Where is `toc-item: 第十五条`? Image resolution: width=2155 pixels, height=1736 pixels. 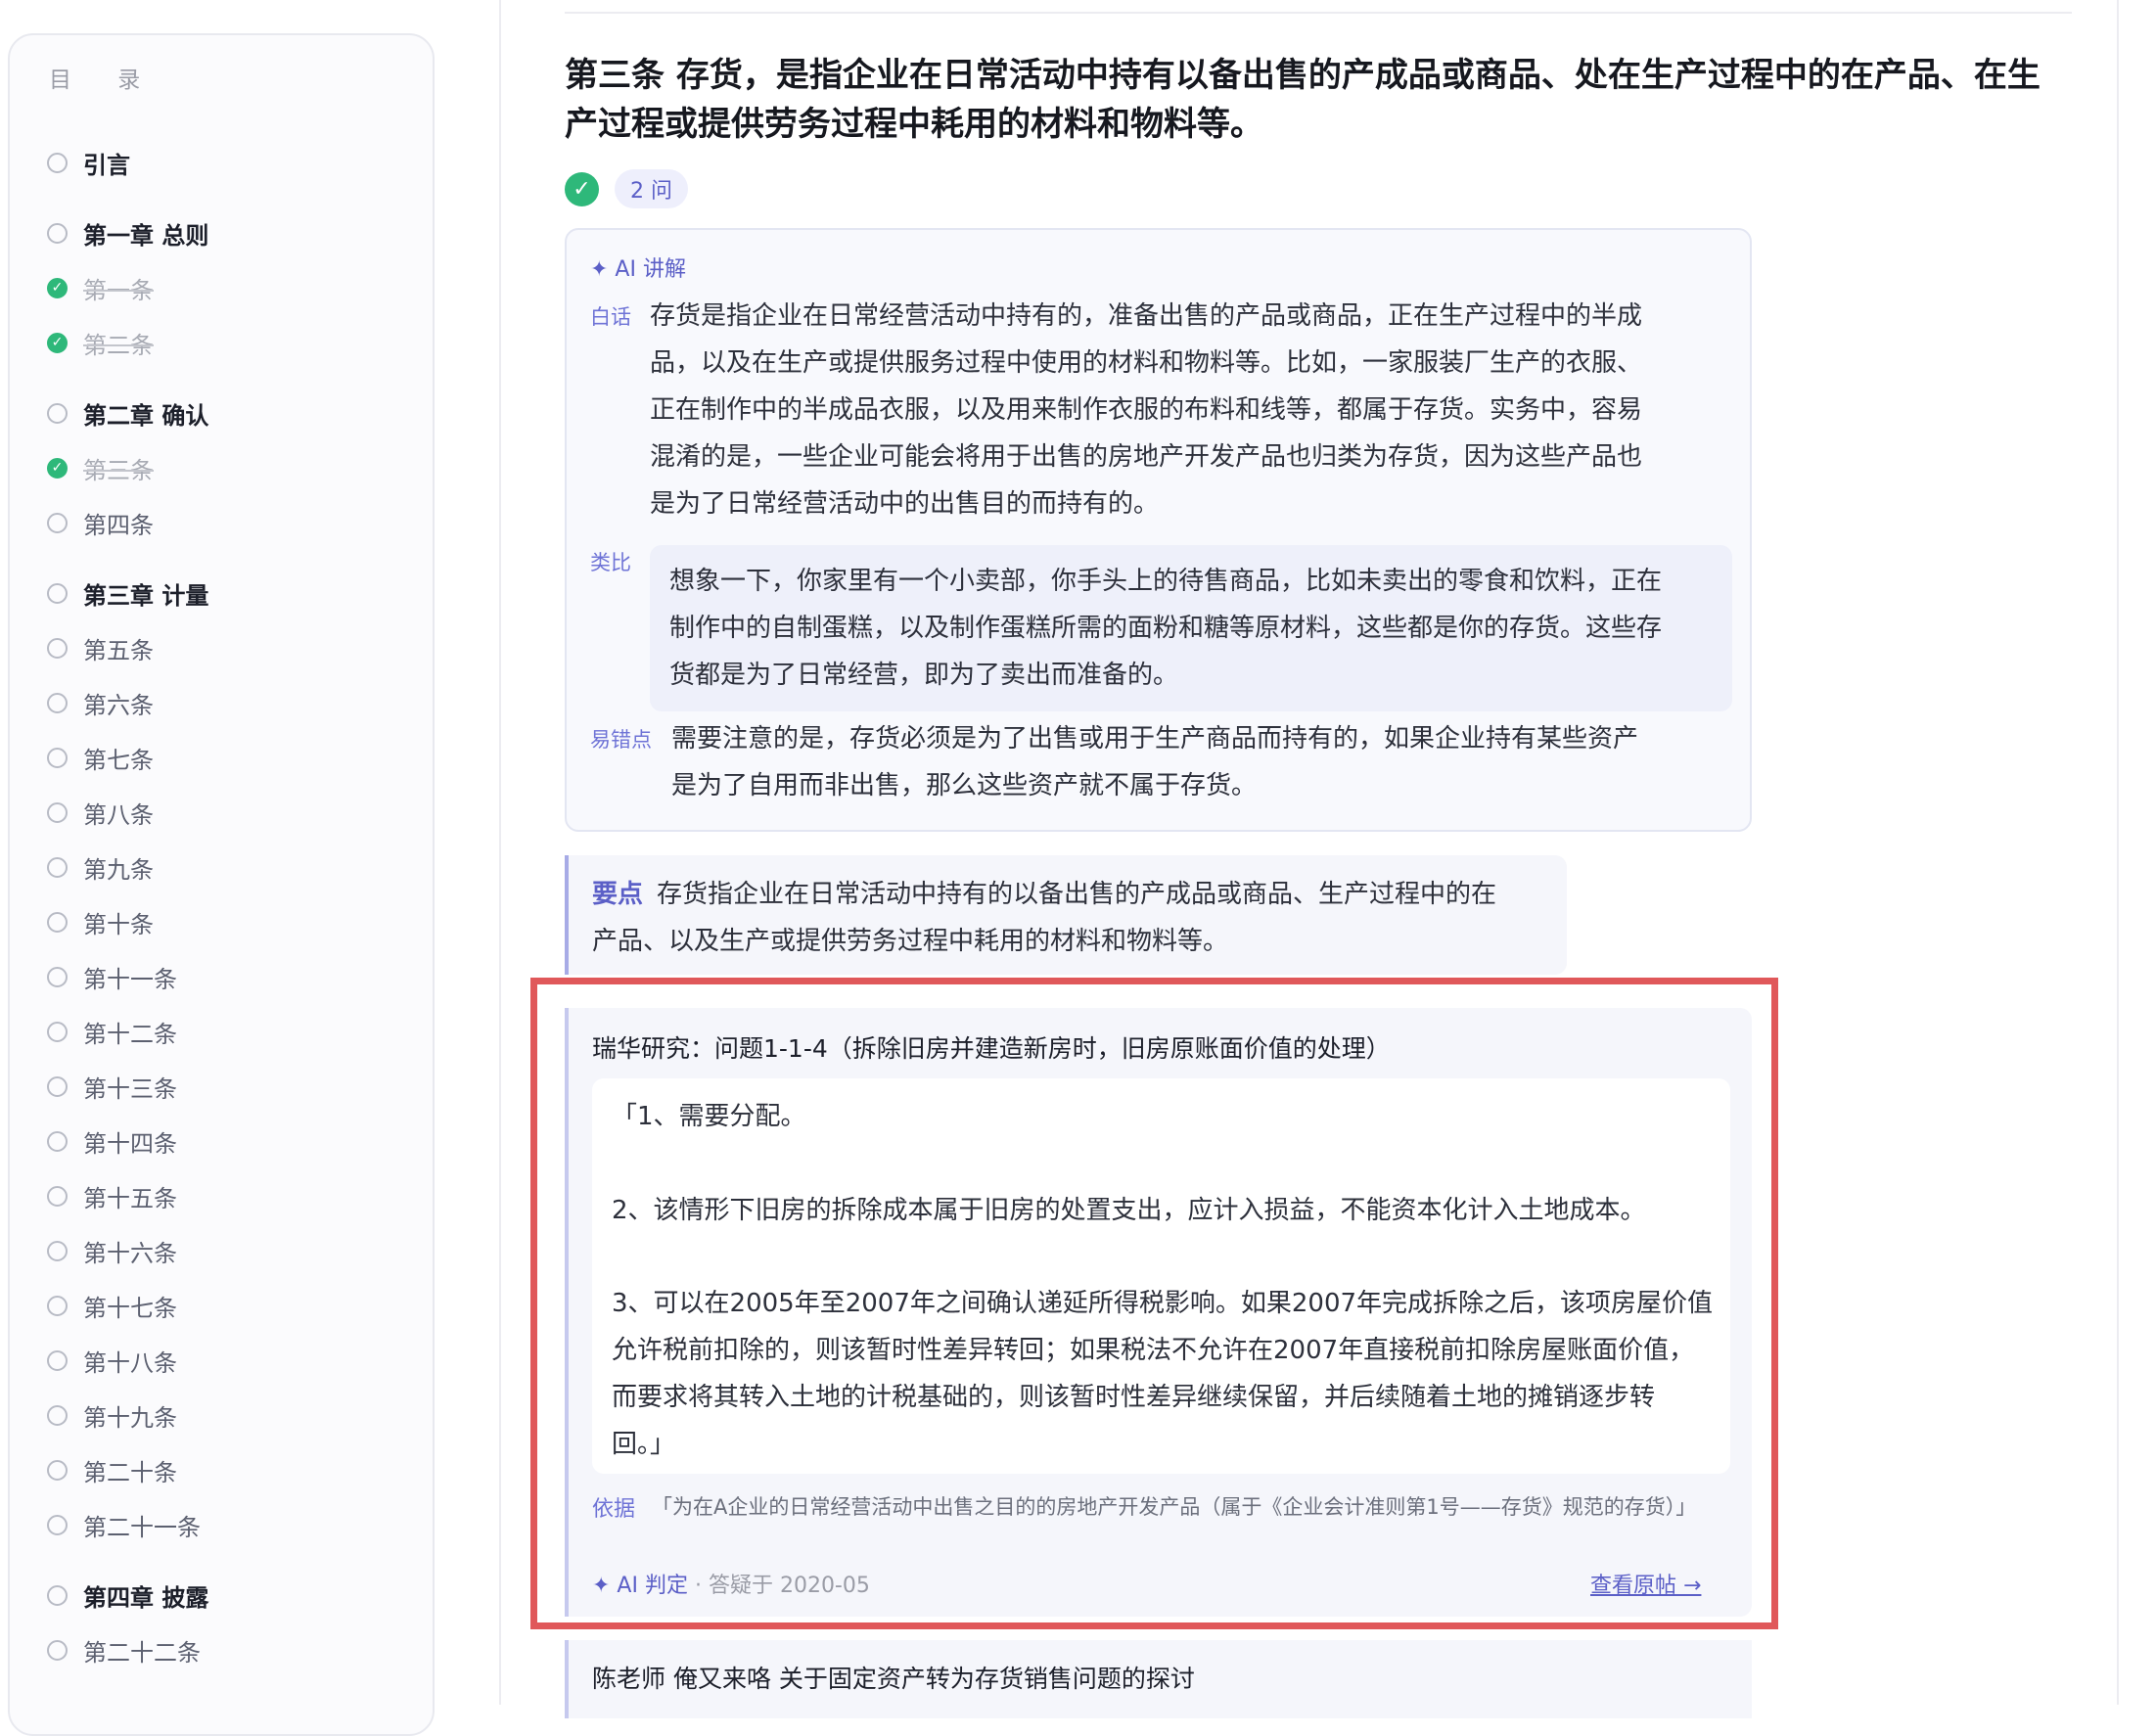 toc-item: 第十五条 is located at coordinates (127, 1196).